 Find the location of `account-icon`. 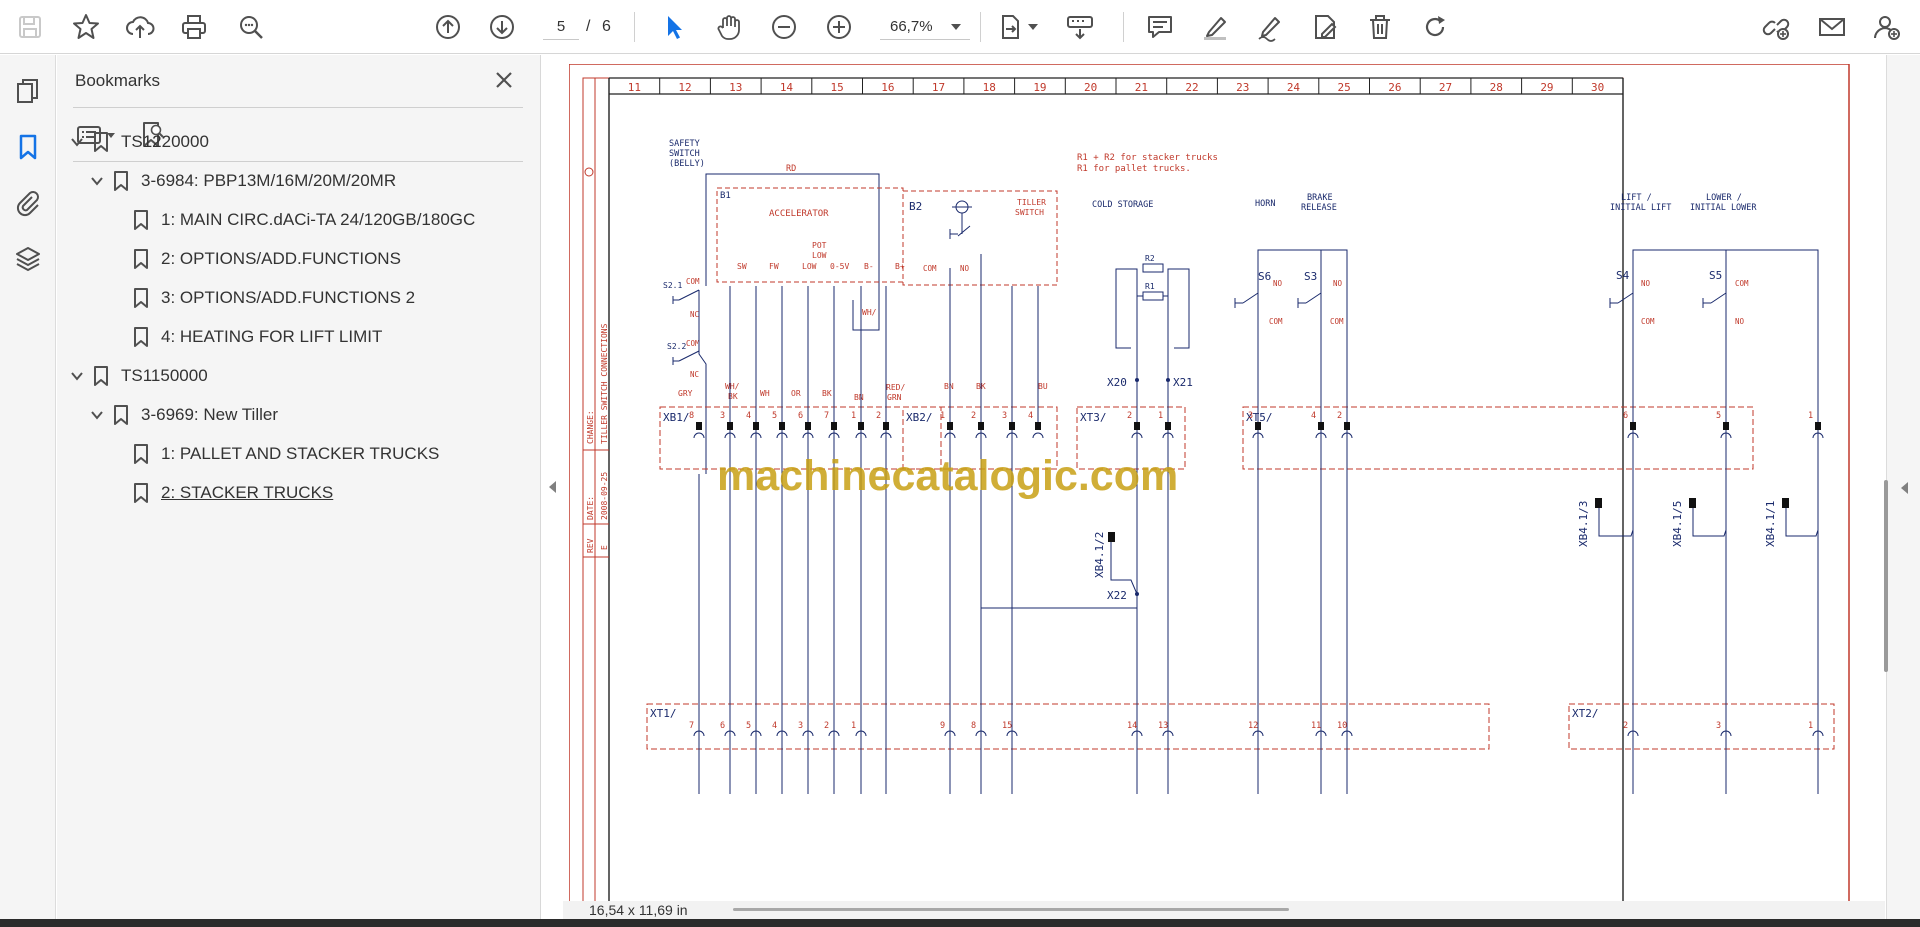

account-icon is located at coordinates (1887, 27).